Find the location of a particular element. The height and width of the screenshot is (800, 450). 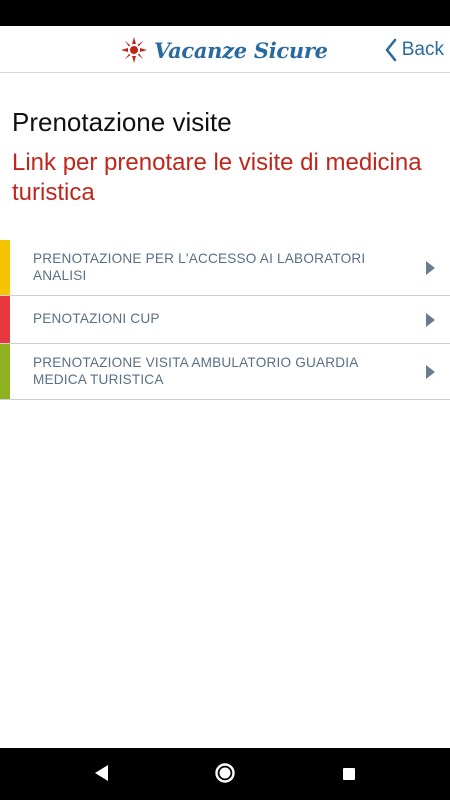

link-item-cup: PENOTAZIONI CUP is located at coordinates (225, 320).